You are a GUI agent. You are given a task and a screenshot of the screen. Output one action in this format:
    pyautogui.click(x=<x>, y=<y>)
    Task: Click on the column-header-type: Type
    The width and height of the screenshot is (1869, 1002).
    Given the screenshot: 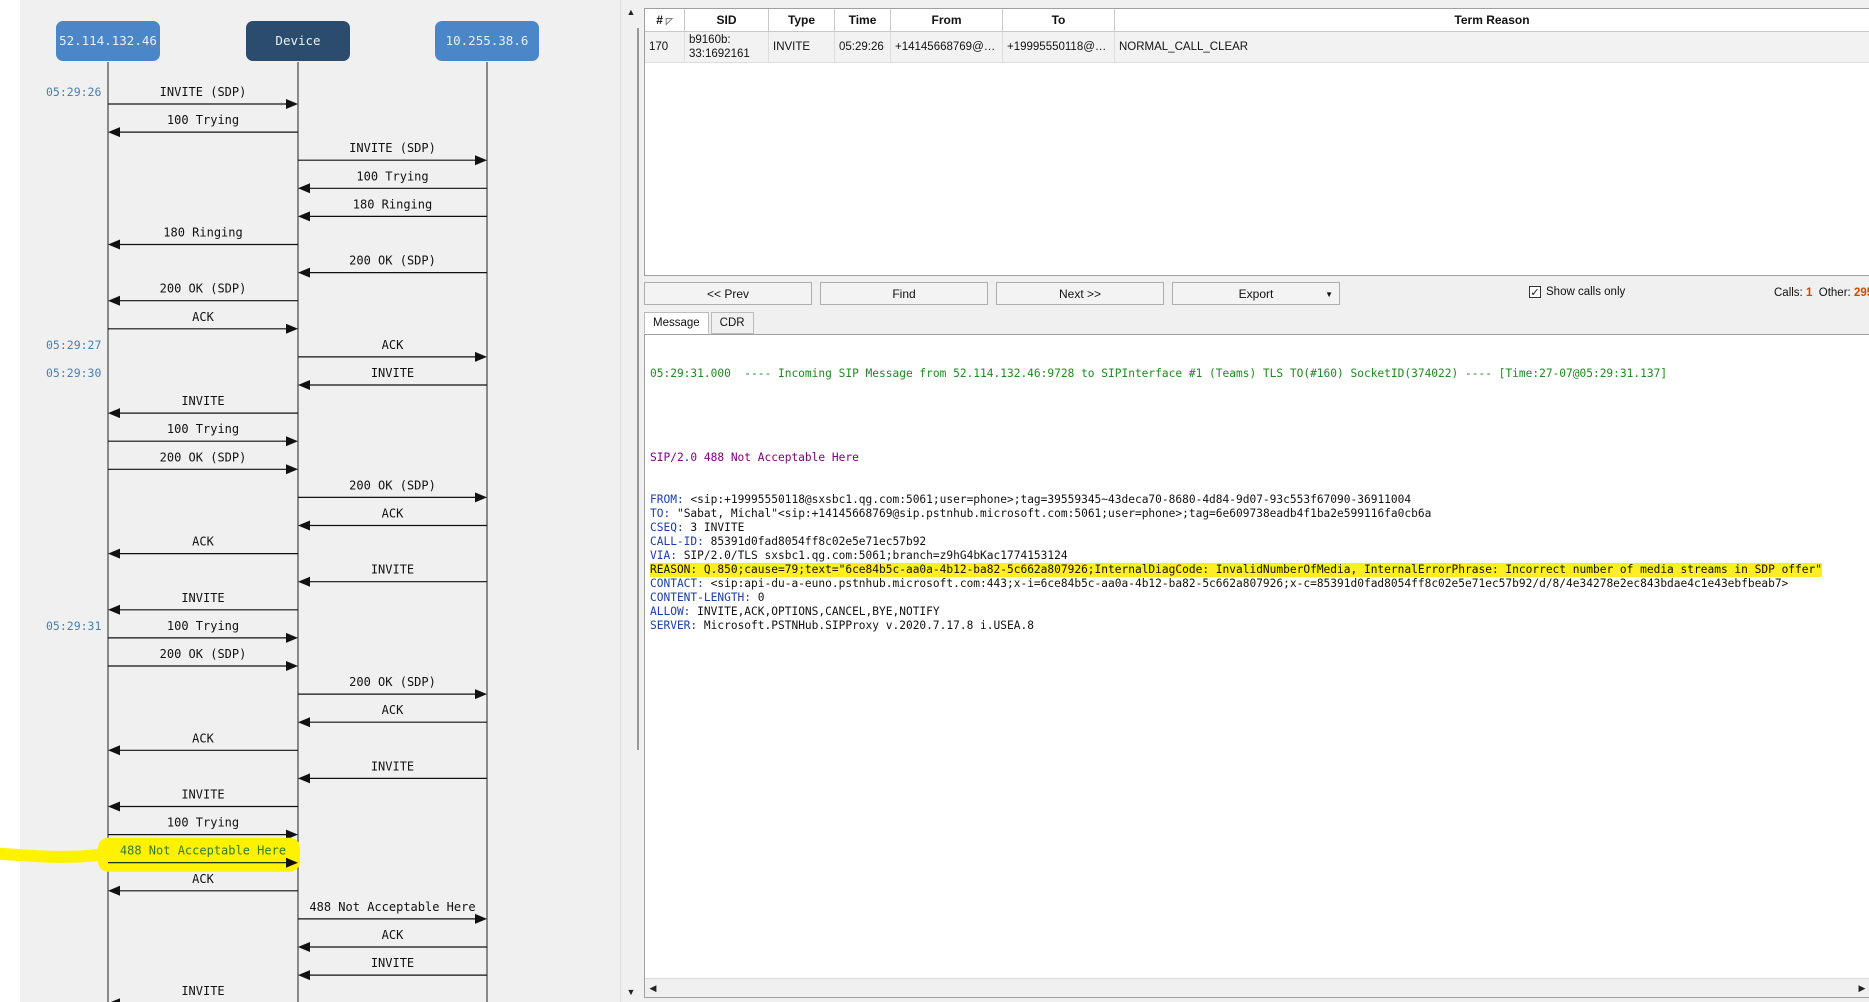 What is the action you would take?
    pyautogui.click(x=802, y=20)
    